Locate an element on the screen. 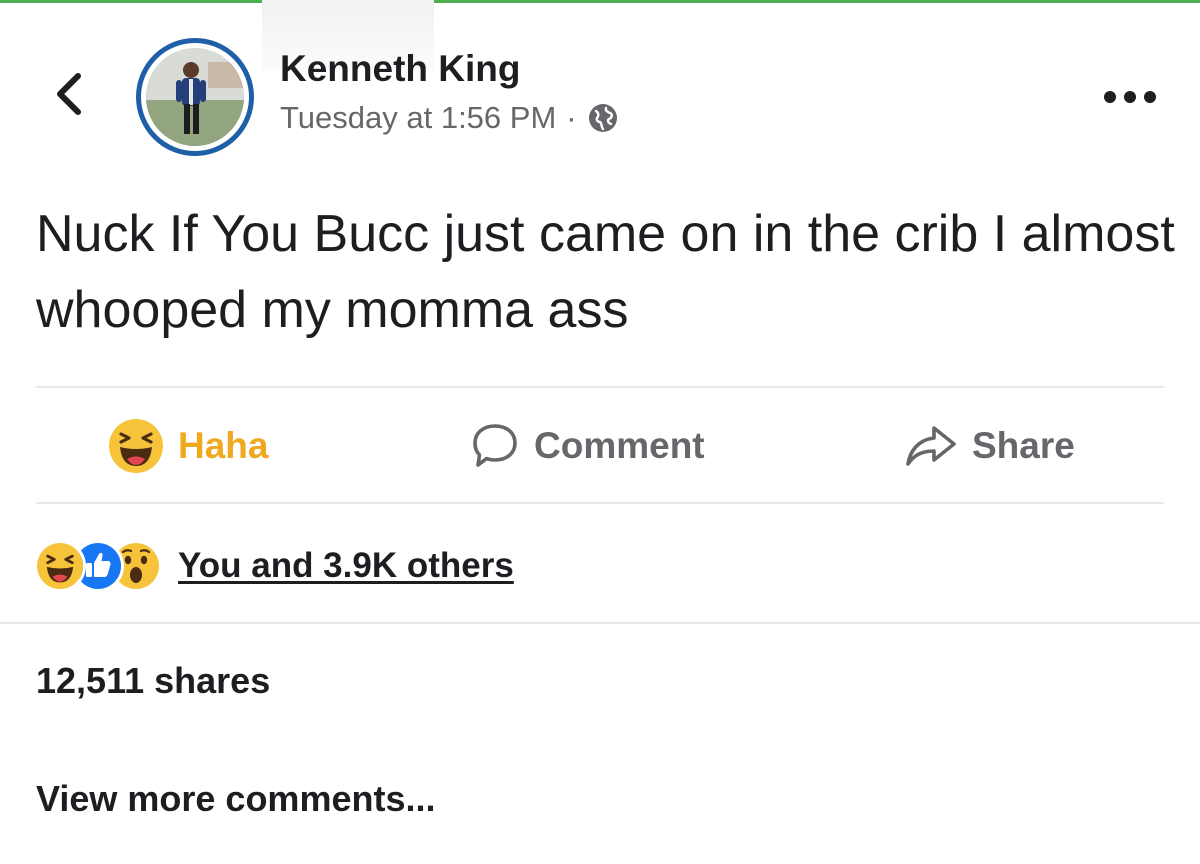 Image resolution: width=1200 pixels, height=864 pixels. haha-react-button: Haha is located at coordinates (188, 446).